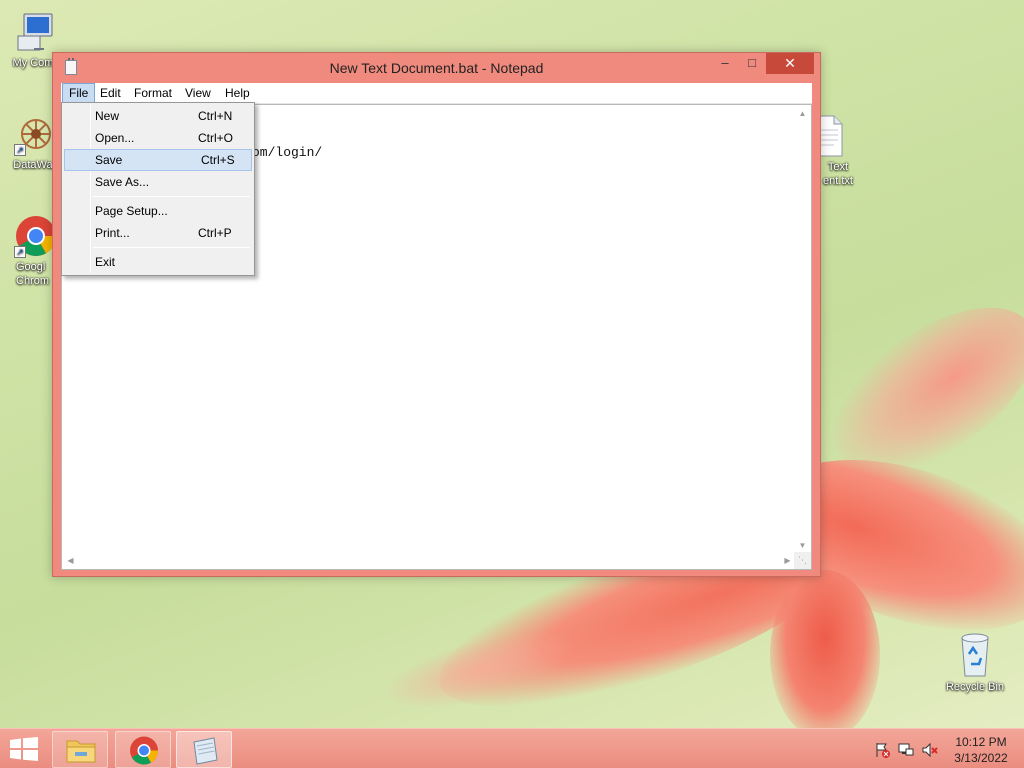 The image size is (1024, 768). What do you see at coordinates (790, 63) in the screenshot?
I see `close-button: ✕` at bounding box center [790, 63].